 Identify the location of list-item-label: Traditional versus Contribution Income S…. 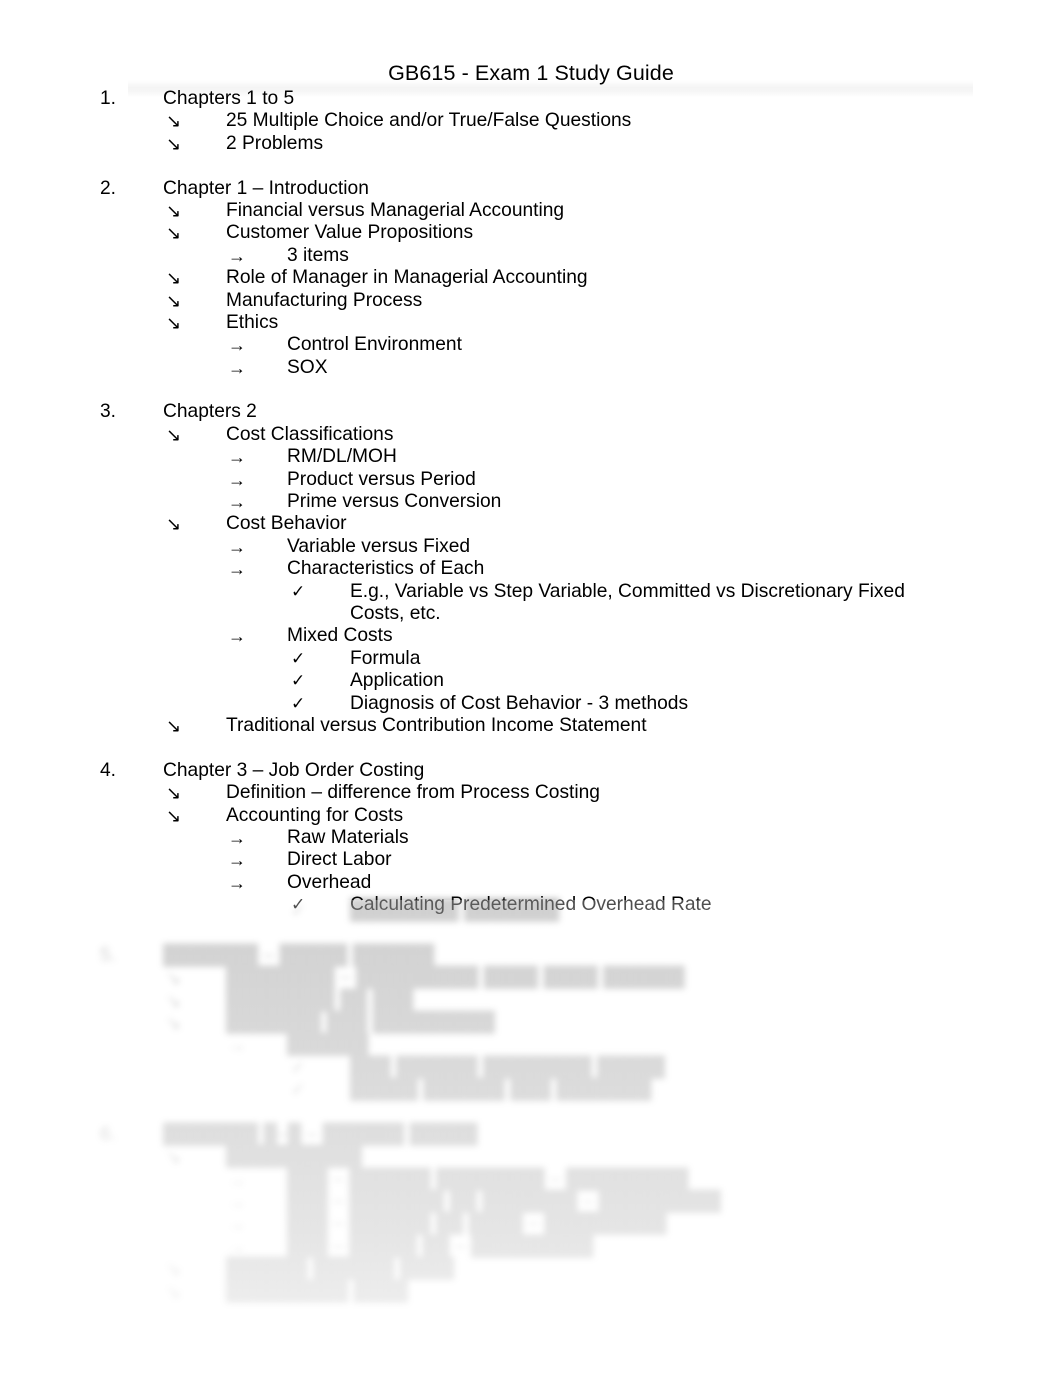
(436, 725).